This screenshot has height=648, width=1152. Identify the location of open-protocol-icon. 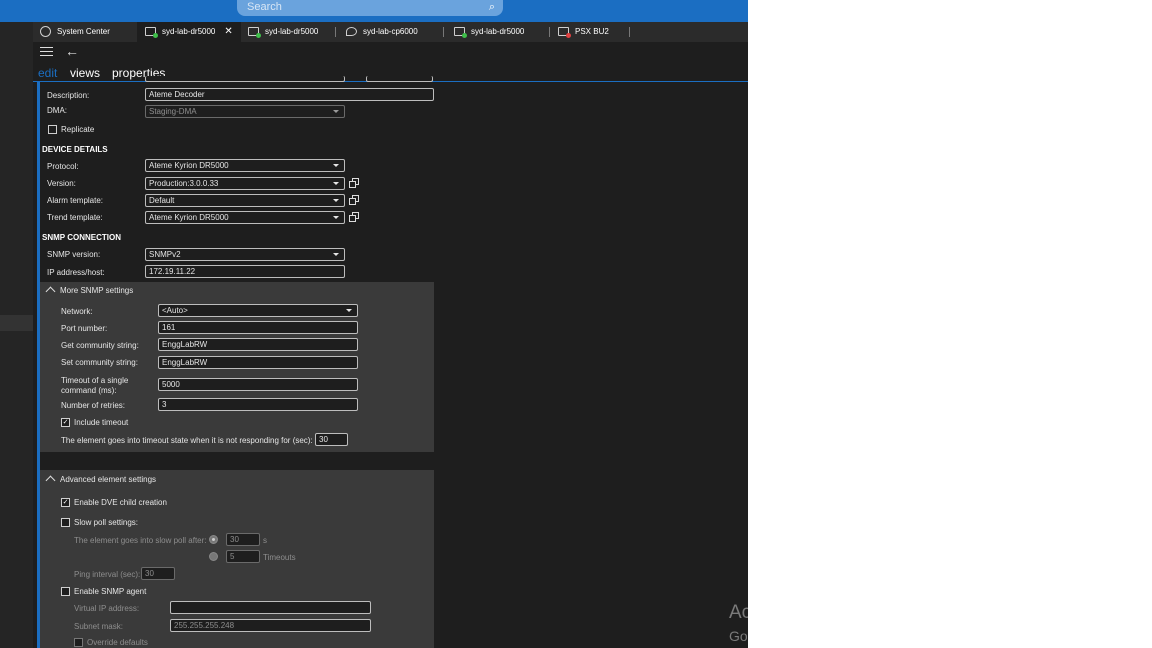
(354, 183).